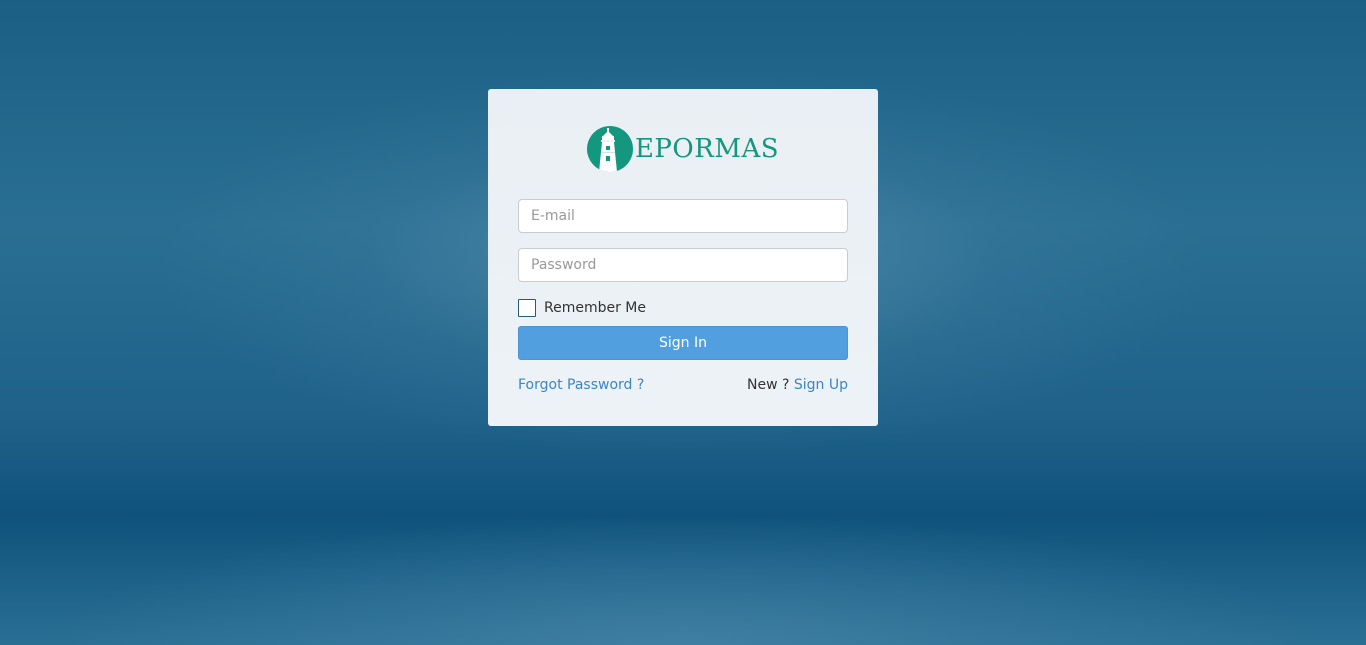 This screenshot has width=1366, height=645. I want to click on forgot-password-link: Forgot Password ?, so click(581, 385).